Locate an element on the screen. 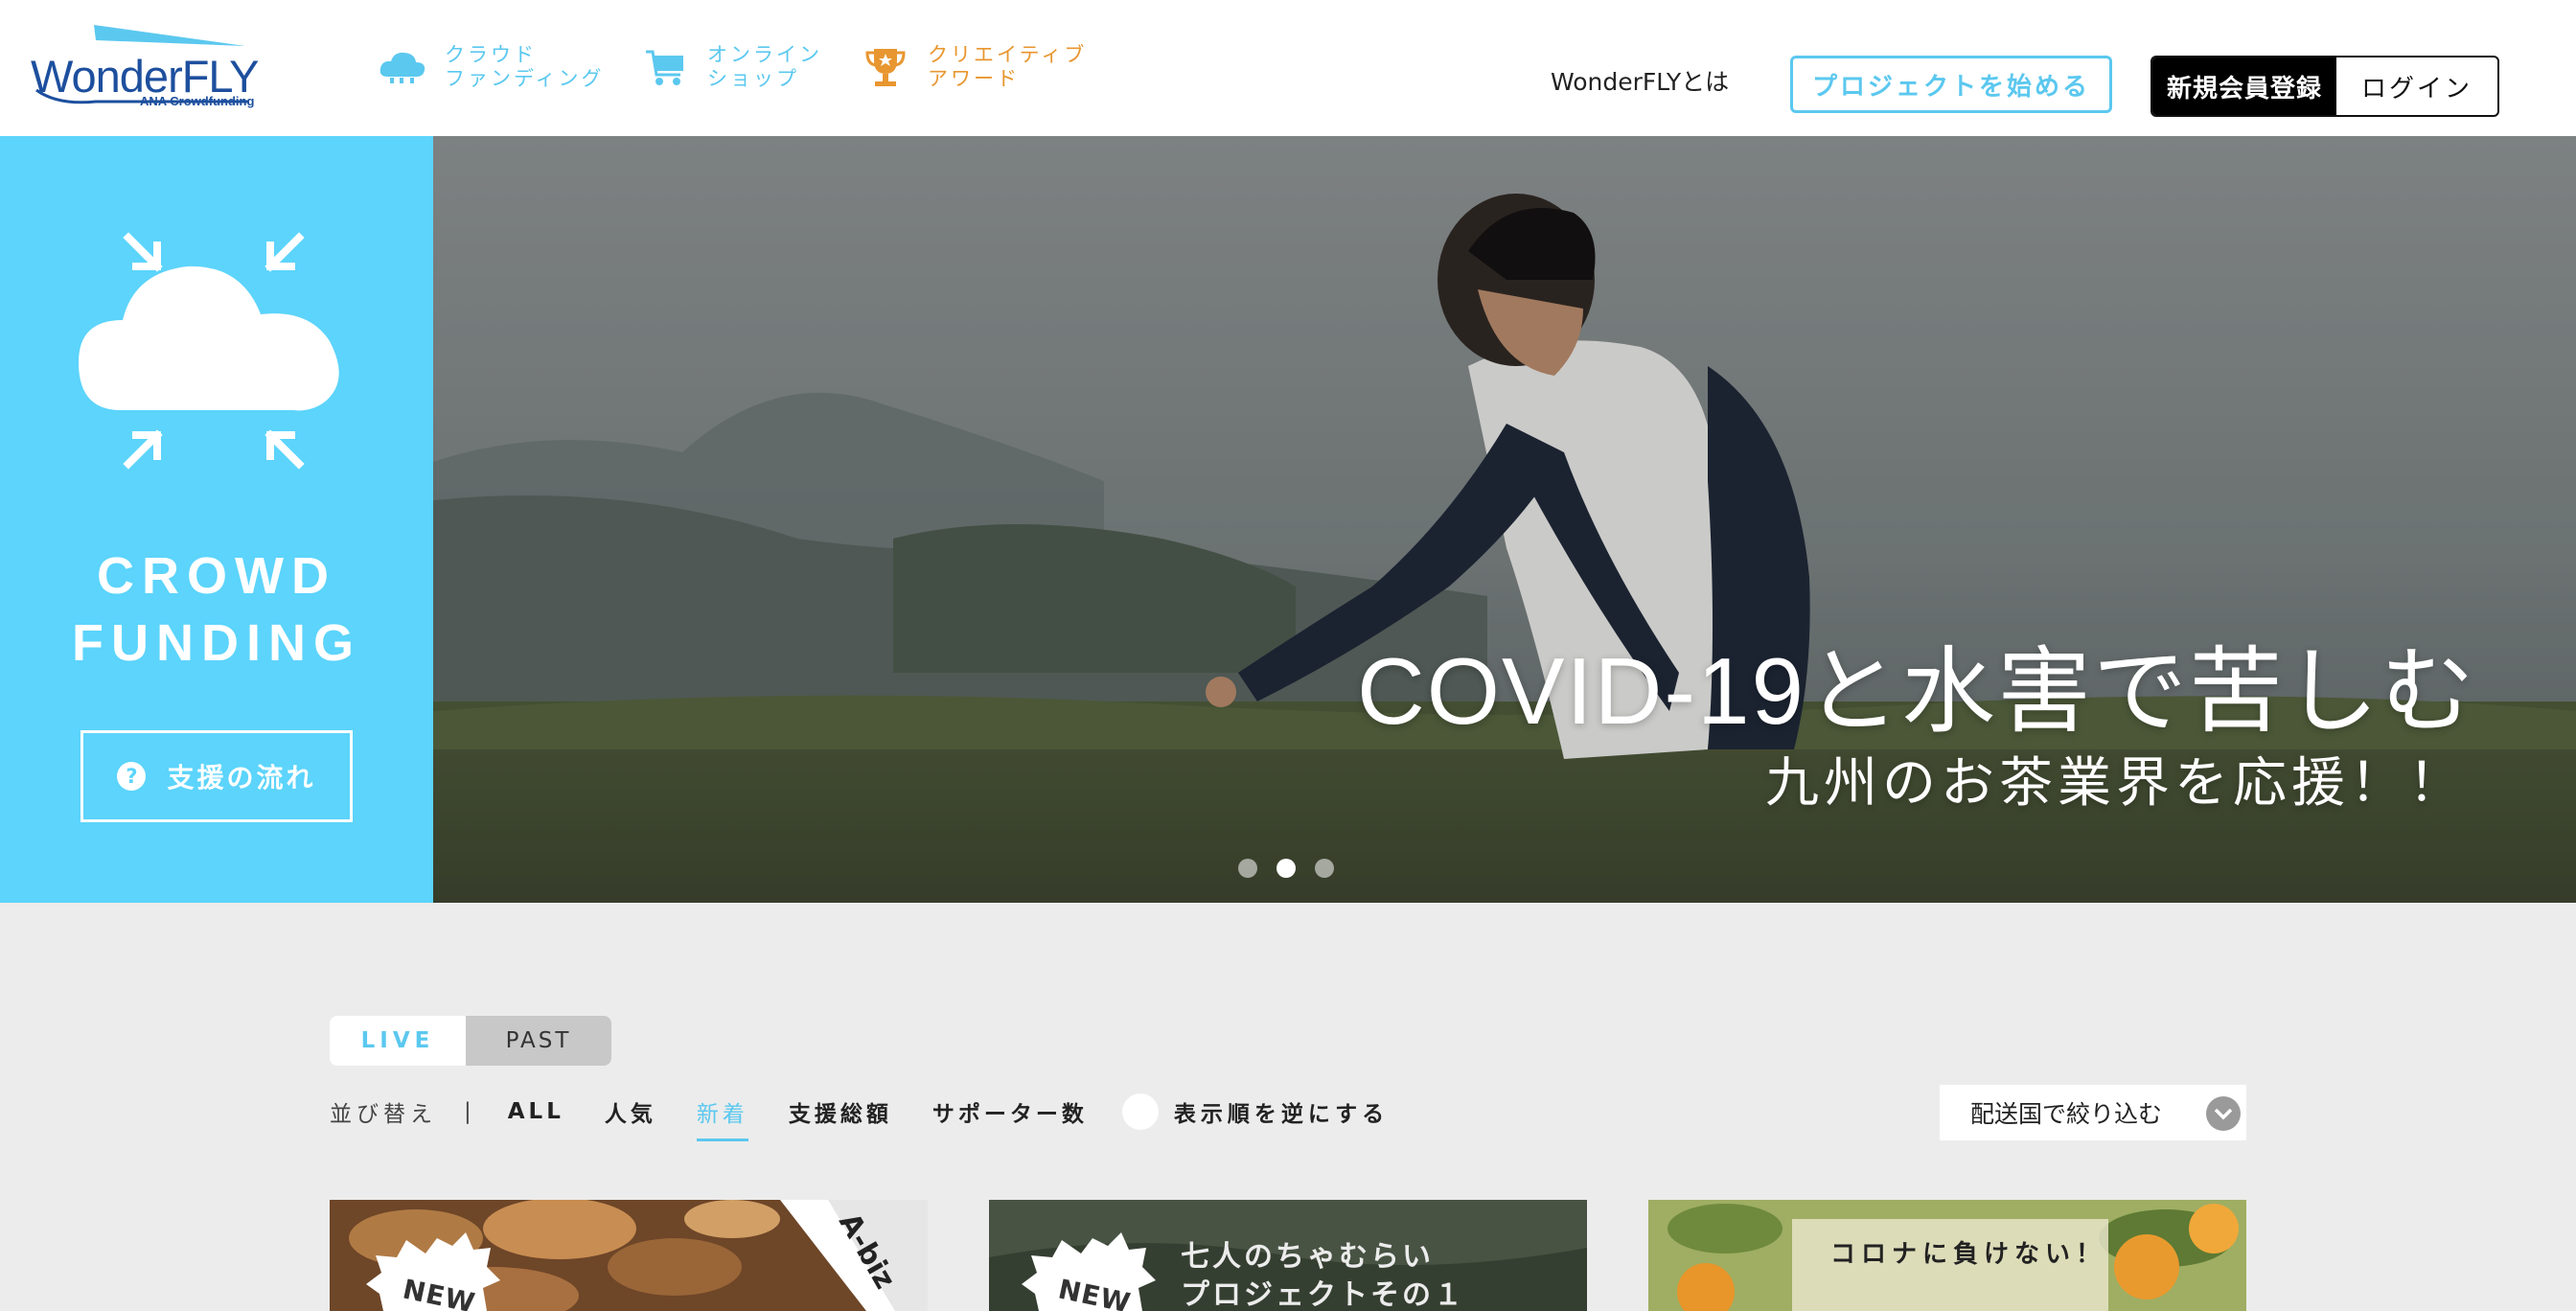  sort-option-new: 新着 is located at coordinates (722, 1115).